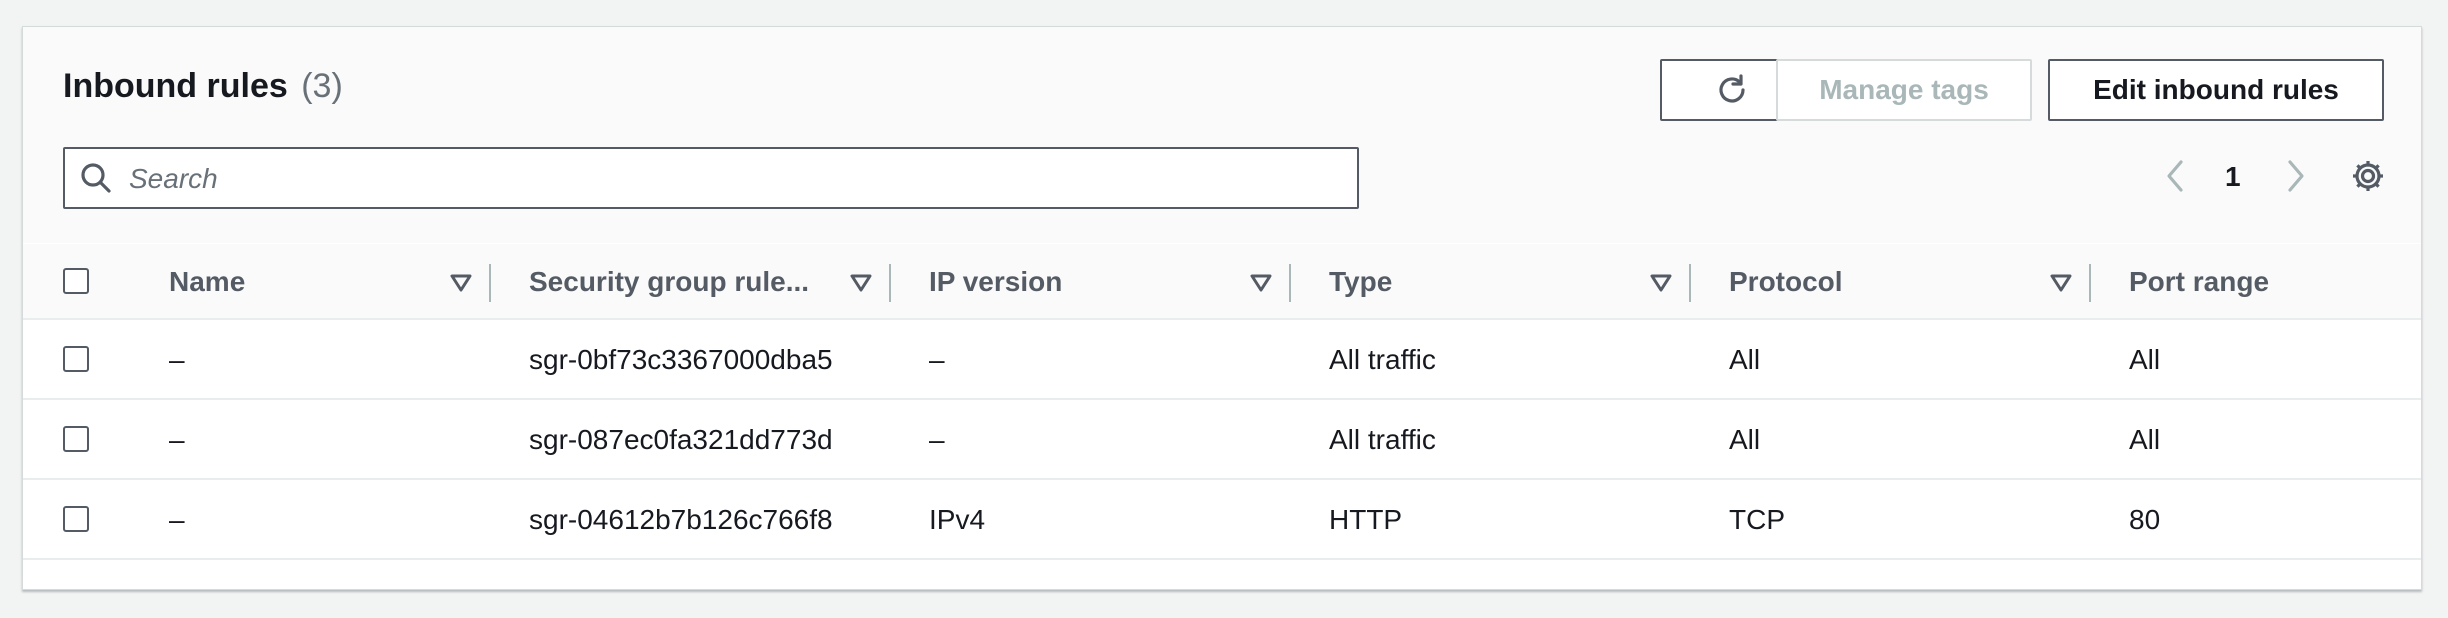 The width and height of the screenshot is (2448, 618). Describe the element at coordinates (995, 282) in the screenshot. I see `column-header-ip-version: IP version` at that location.